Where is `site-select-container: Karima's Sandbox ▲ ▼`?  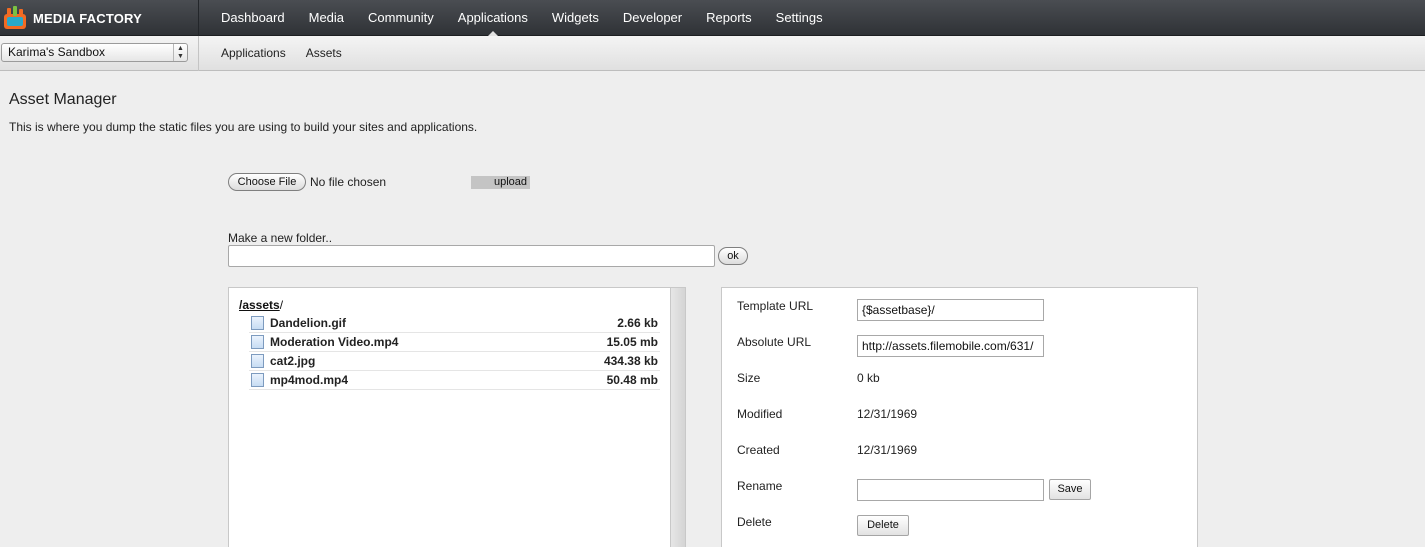
site-select-container: Karima's Sandbox ▲ ▼ is located at coordinates (99, 53).